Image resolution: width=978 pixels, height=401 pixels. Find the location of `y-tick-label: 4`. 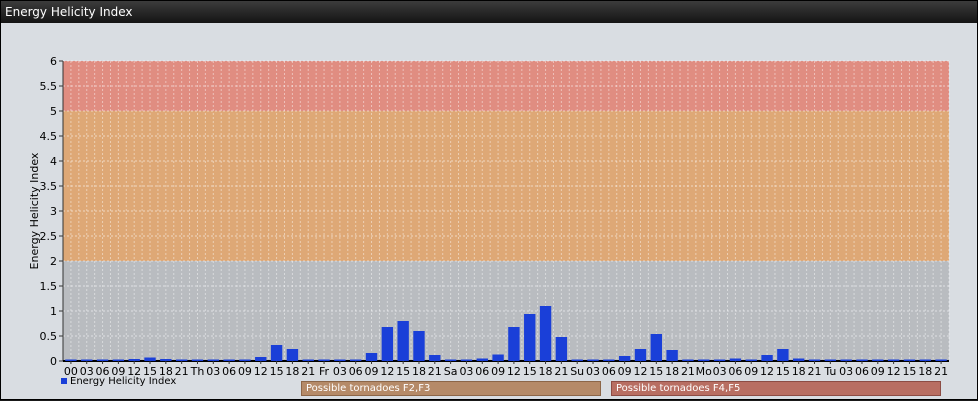

y-tick-label: 4 is located at coordinates (53, 161).